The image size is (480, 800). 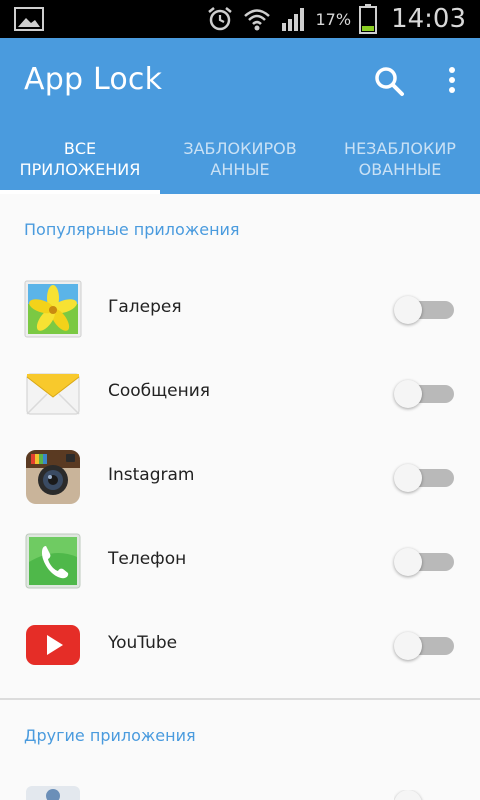 I want to click on gallery-notification-icon, so click(x=29, y=19).